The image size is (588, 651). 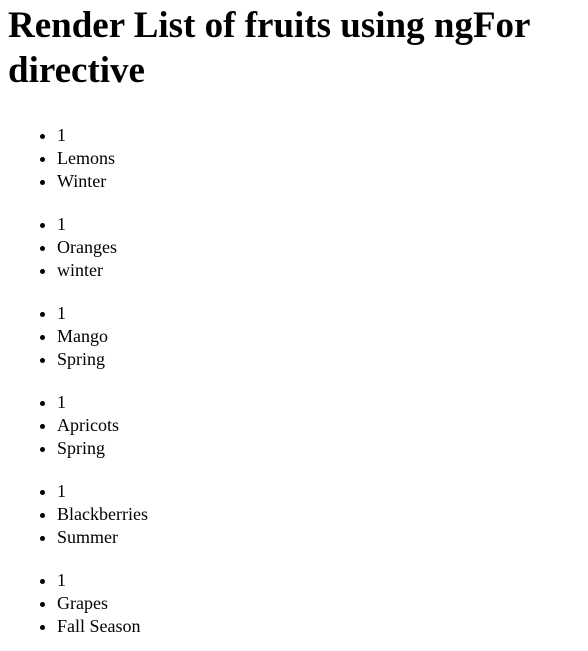 What do you see at coordinates (318, 626) in the screenshot?
I see `fruit-season: Fall Season` at bounding box center [318, 626].